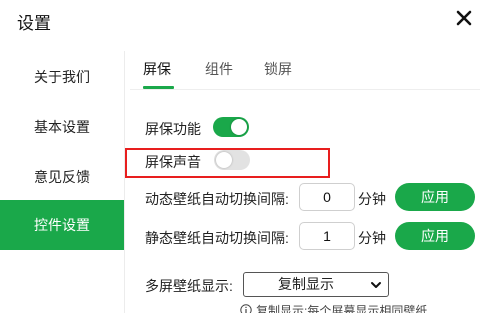  Describe the element at coordinates (305, 89) in the screenshot. I see `tab-divider` at that location.